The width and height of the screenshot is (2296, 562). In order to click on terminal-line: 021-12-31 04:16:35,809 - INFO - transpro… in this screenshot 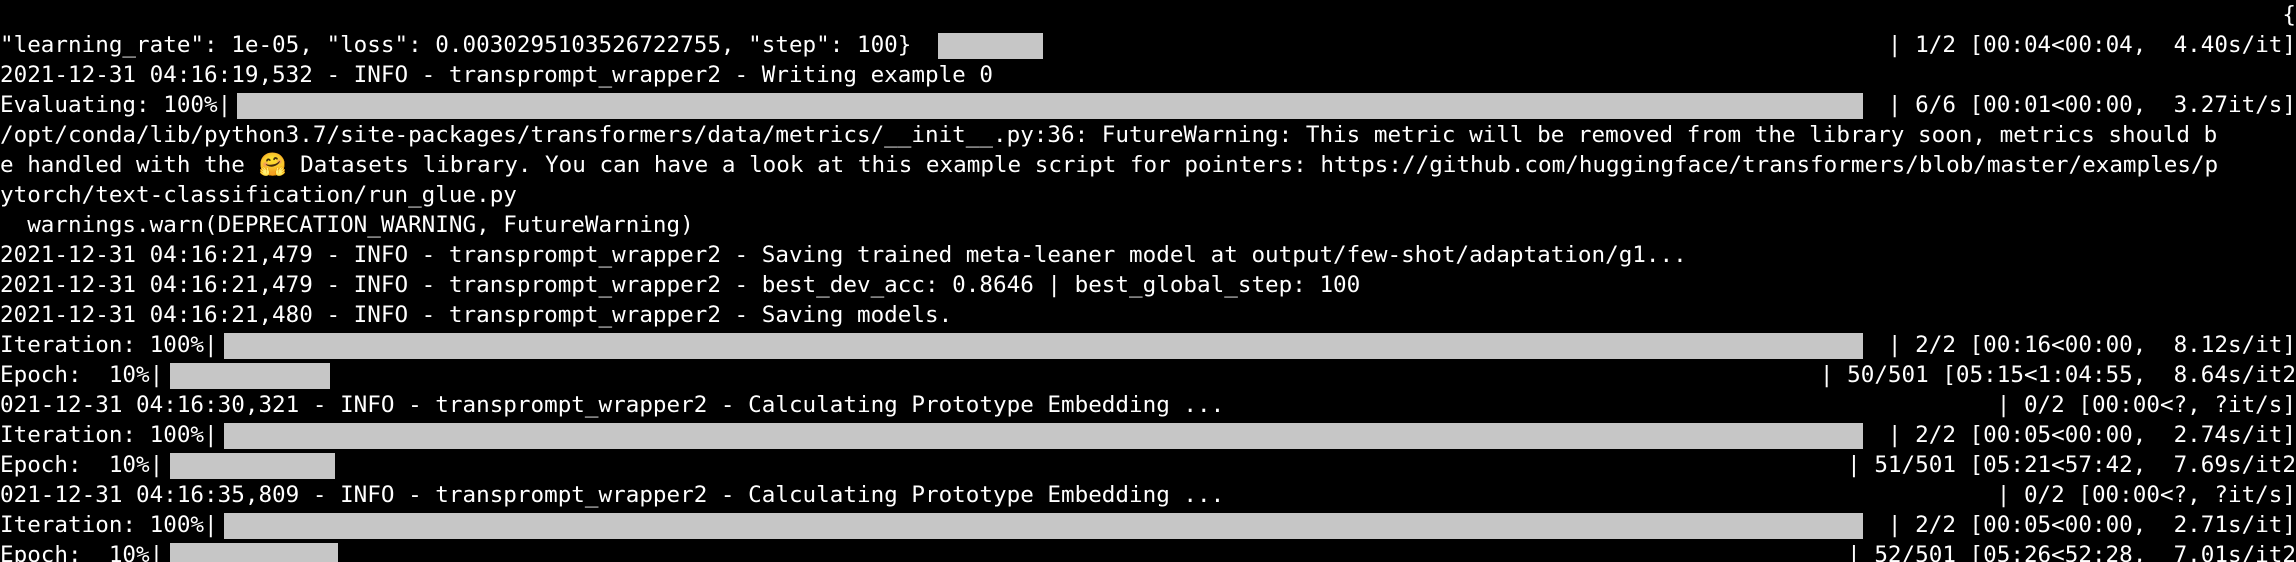, I will do `click(1148, 495)`.